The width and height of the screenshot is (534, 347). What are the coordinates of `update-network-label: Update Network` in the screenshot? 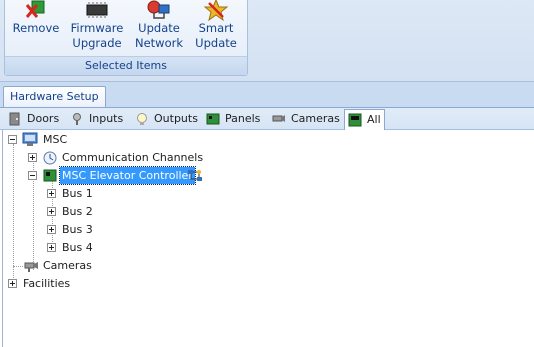 It's located at (159, 35).